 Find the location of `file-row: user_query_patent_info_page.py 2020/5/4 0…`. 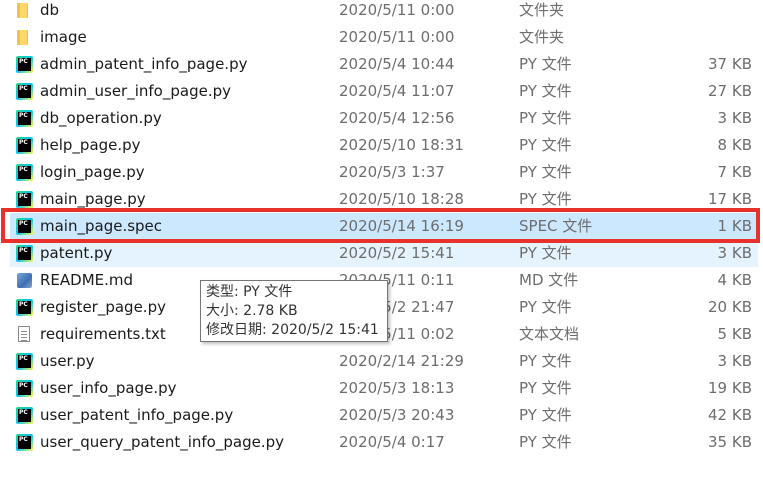

file-row: user_query_patent_info_page.py 2020/5/4 0… is located at coordinates (384, 442).